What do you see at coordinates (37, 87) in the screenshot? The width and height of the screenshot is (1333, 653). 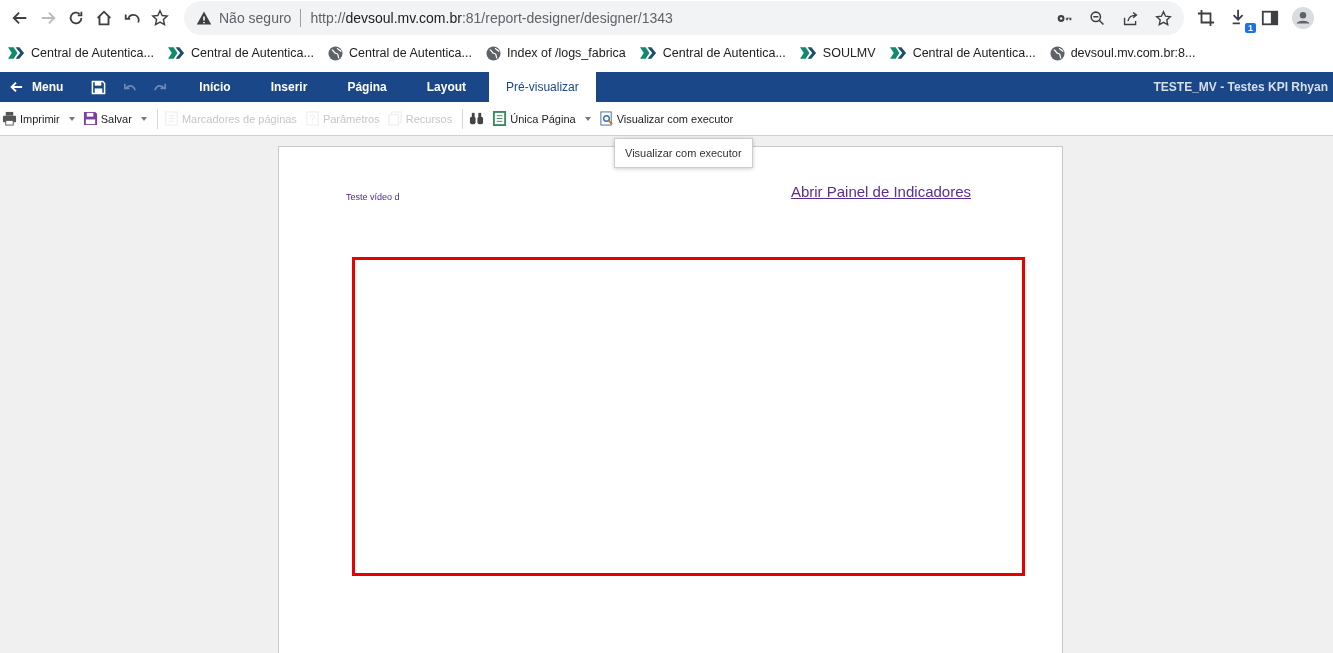 I see `menu-button: Menu` at bounding box center [37, 87].